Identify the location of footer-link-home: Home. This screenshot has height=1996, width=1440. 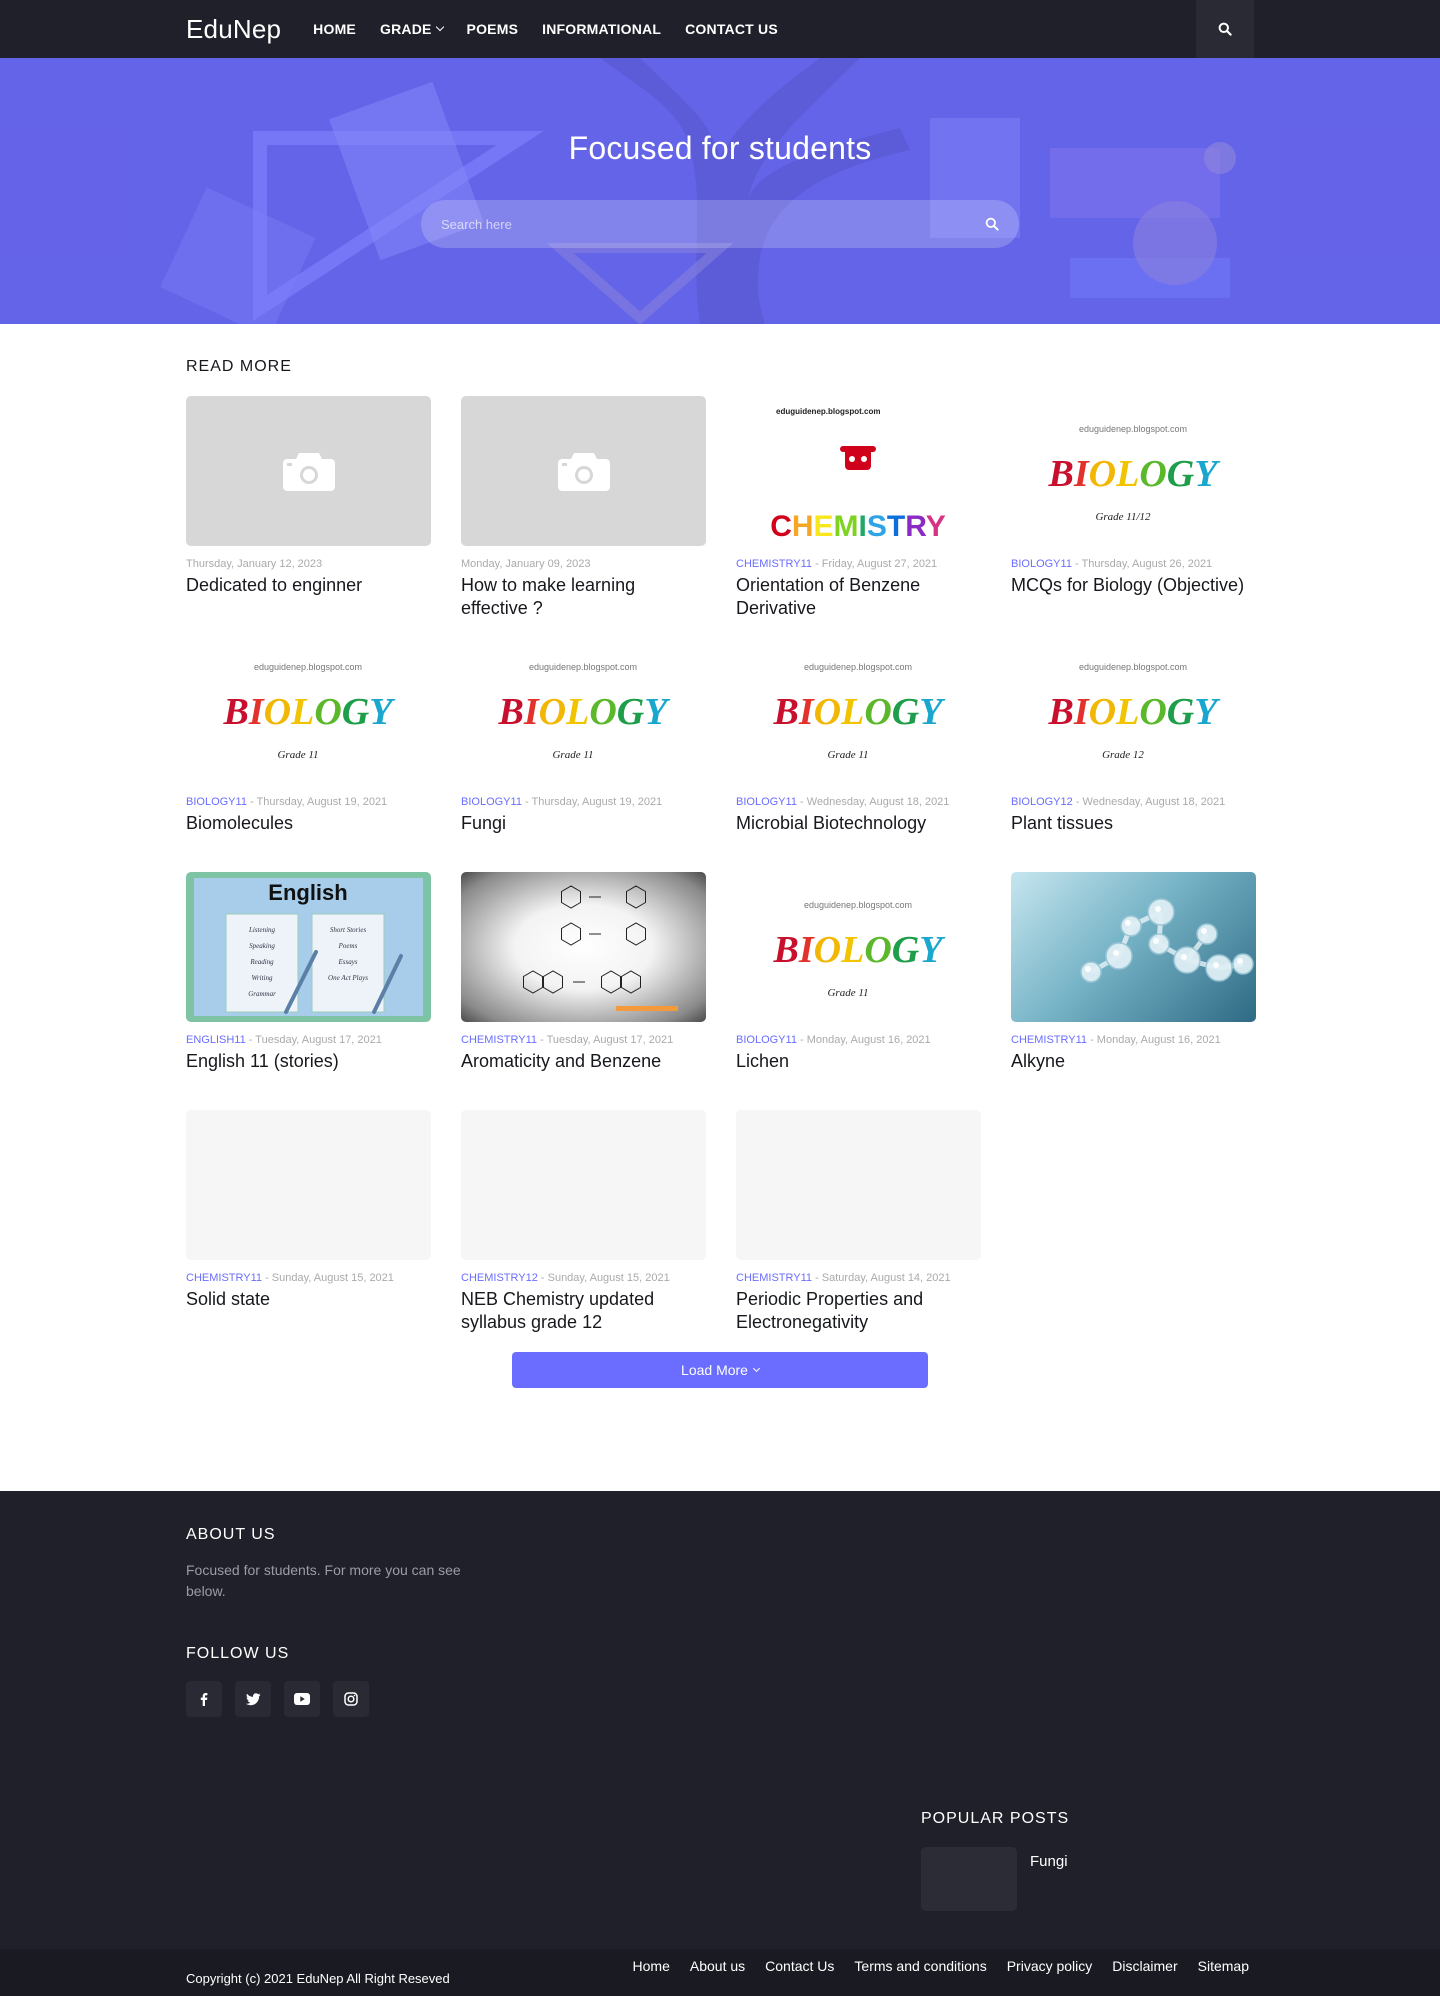
(651, 1966).